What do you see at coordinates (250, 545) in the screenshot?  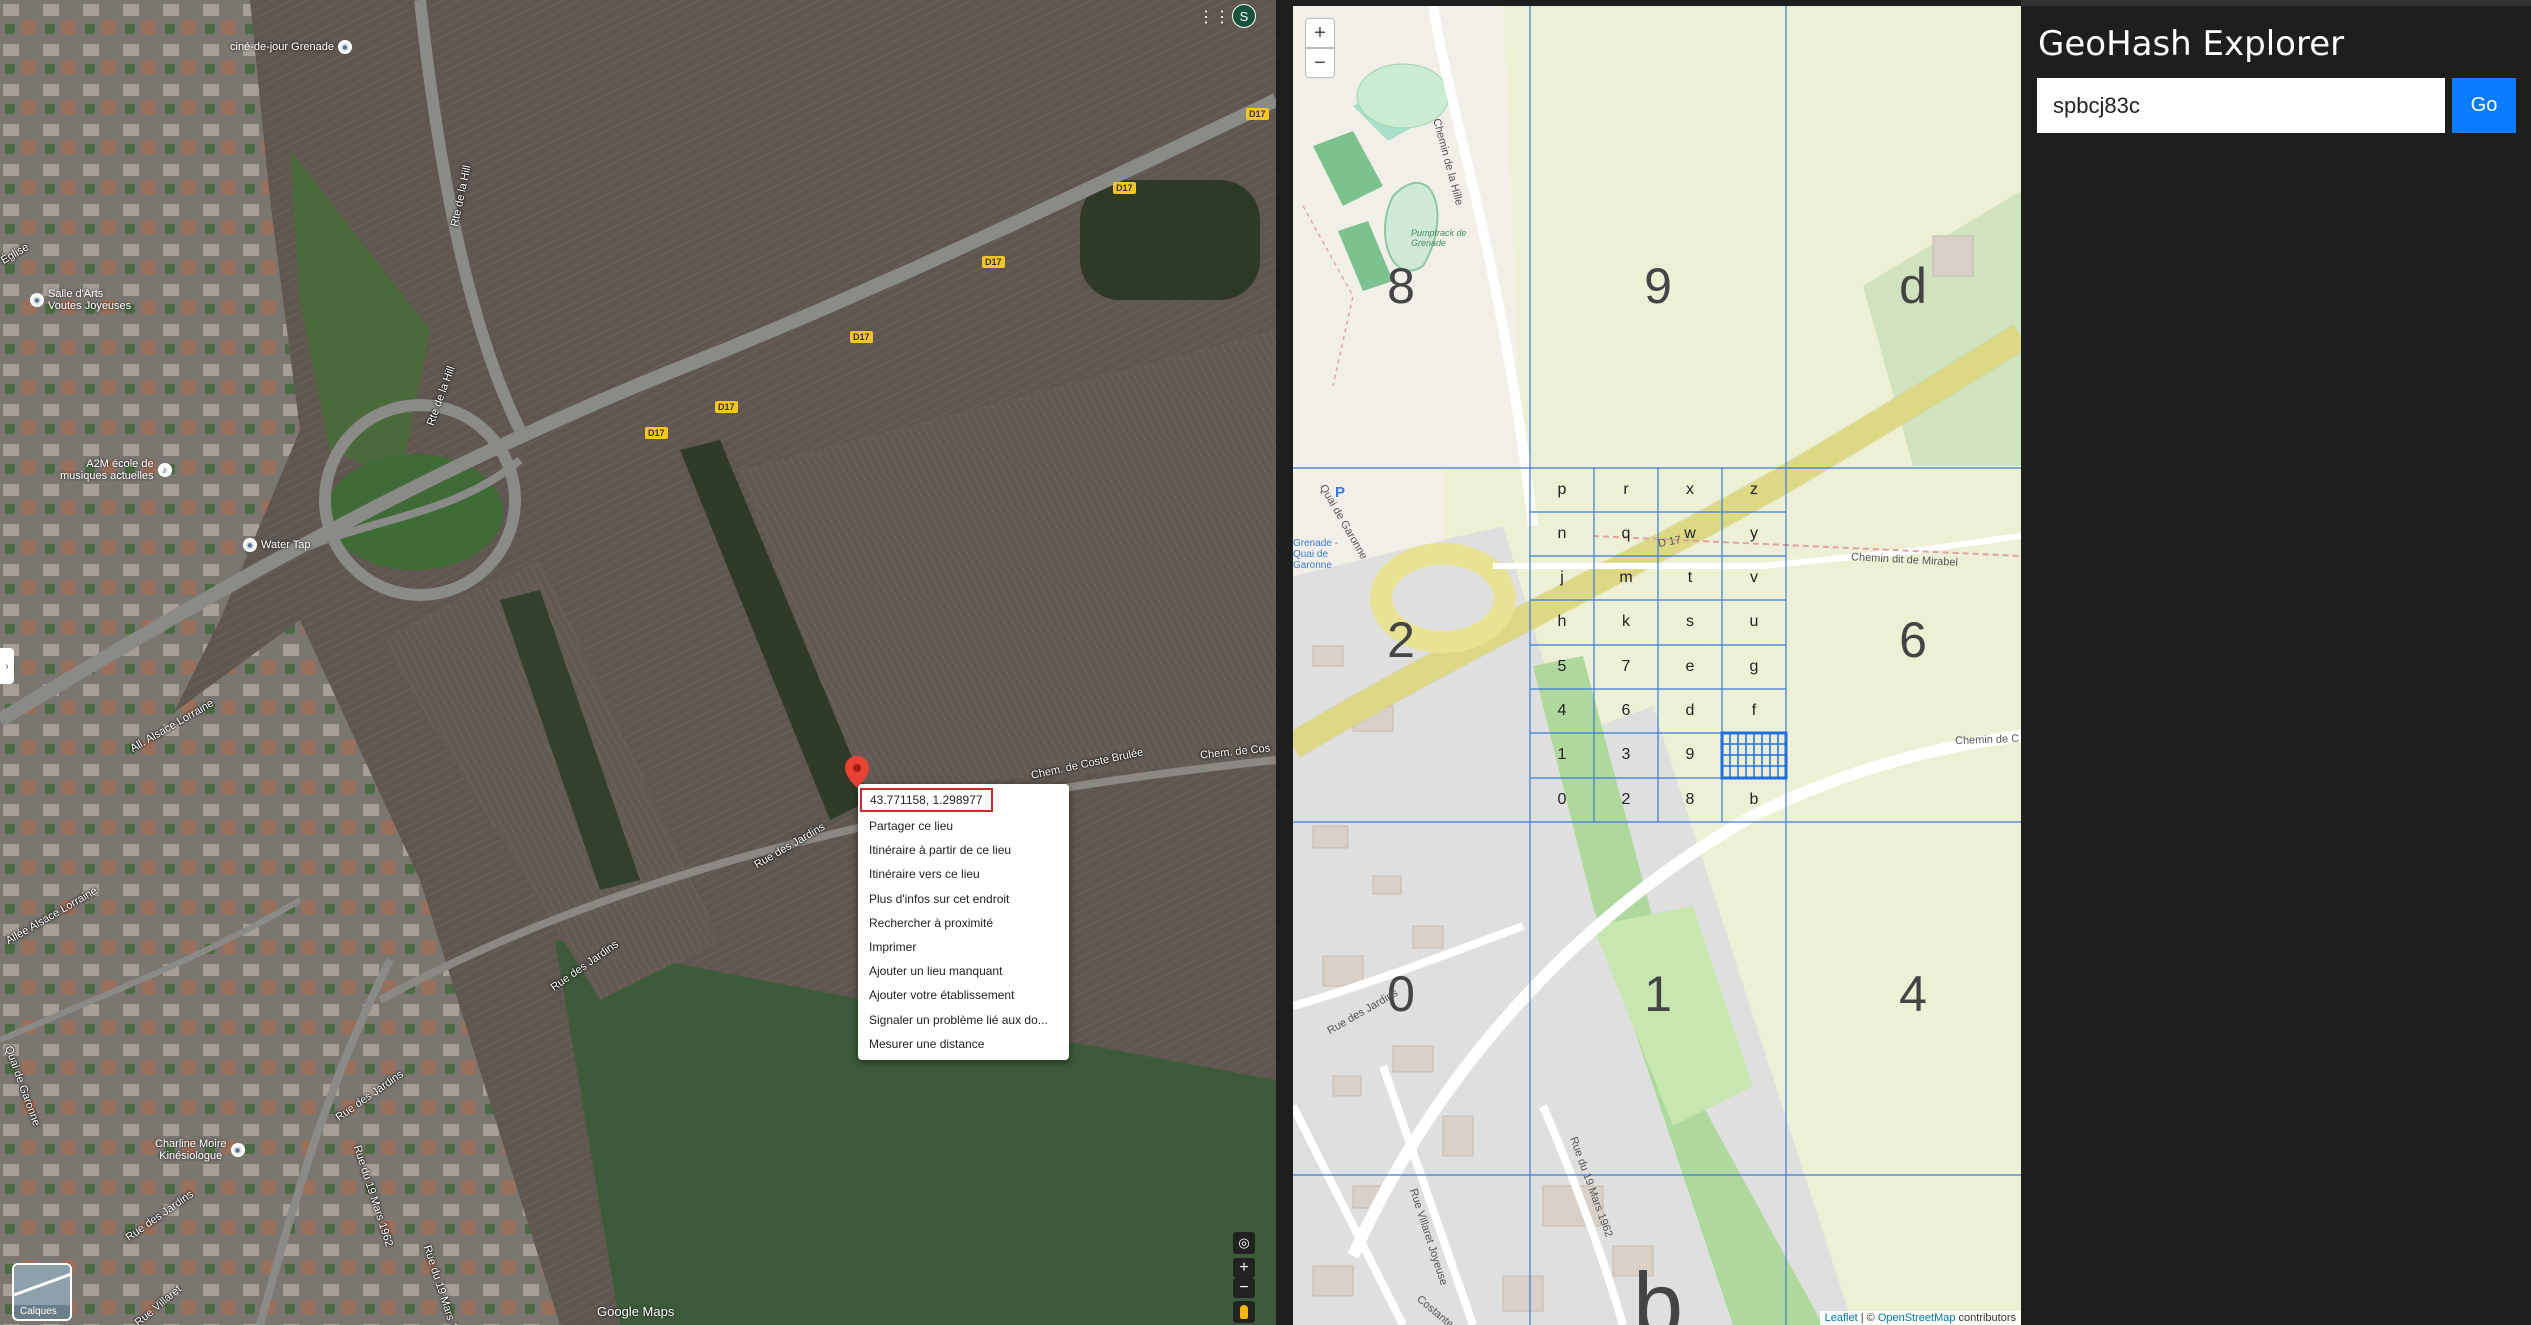 I see `water-icon: ●` at bounding box center [250, 545].